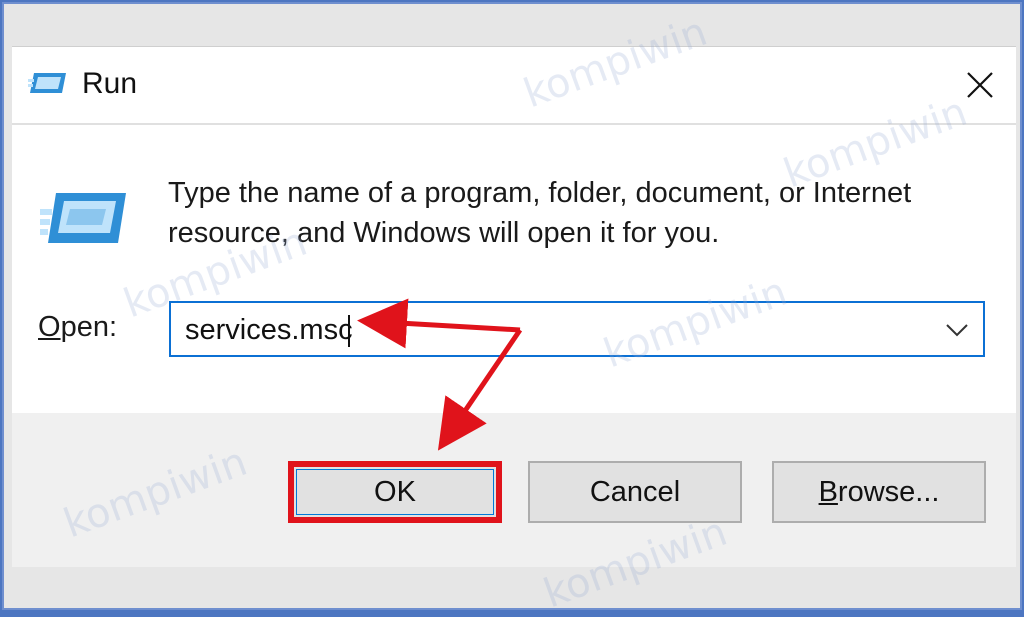 Image resolution: width=1024 pixels, height=617 pixels. I want to click on focus-rect, so click(395, 492).